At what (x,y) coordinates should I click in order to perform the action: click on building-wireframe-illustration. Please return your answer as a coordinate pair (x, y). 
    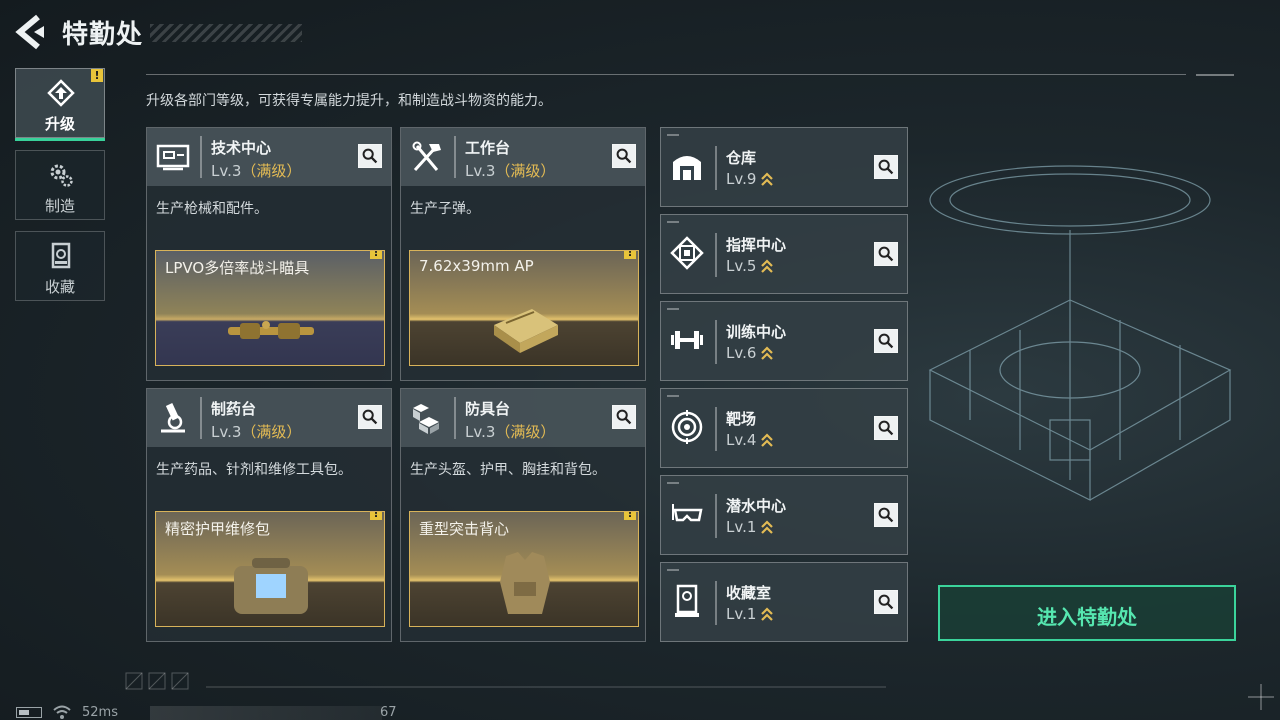
    Looking at the image, I should click on (1080, 333).